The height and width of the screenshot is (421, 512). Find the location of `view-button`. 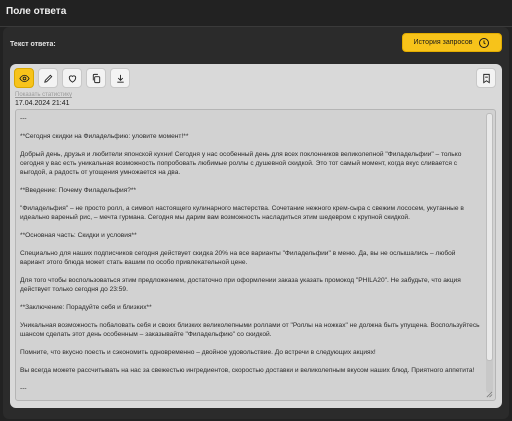

view-button is located at coordinates (24, 78).